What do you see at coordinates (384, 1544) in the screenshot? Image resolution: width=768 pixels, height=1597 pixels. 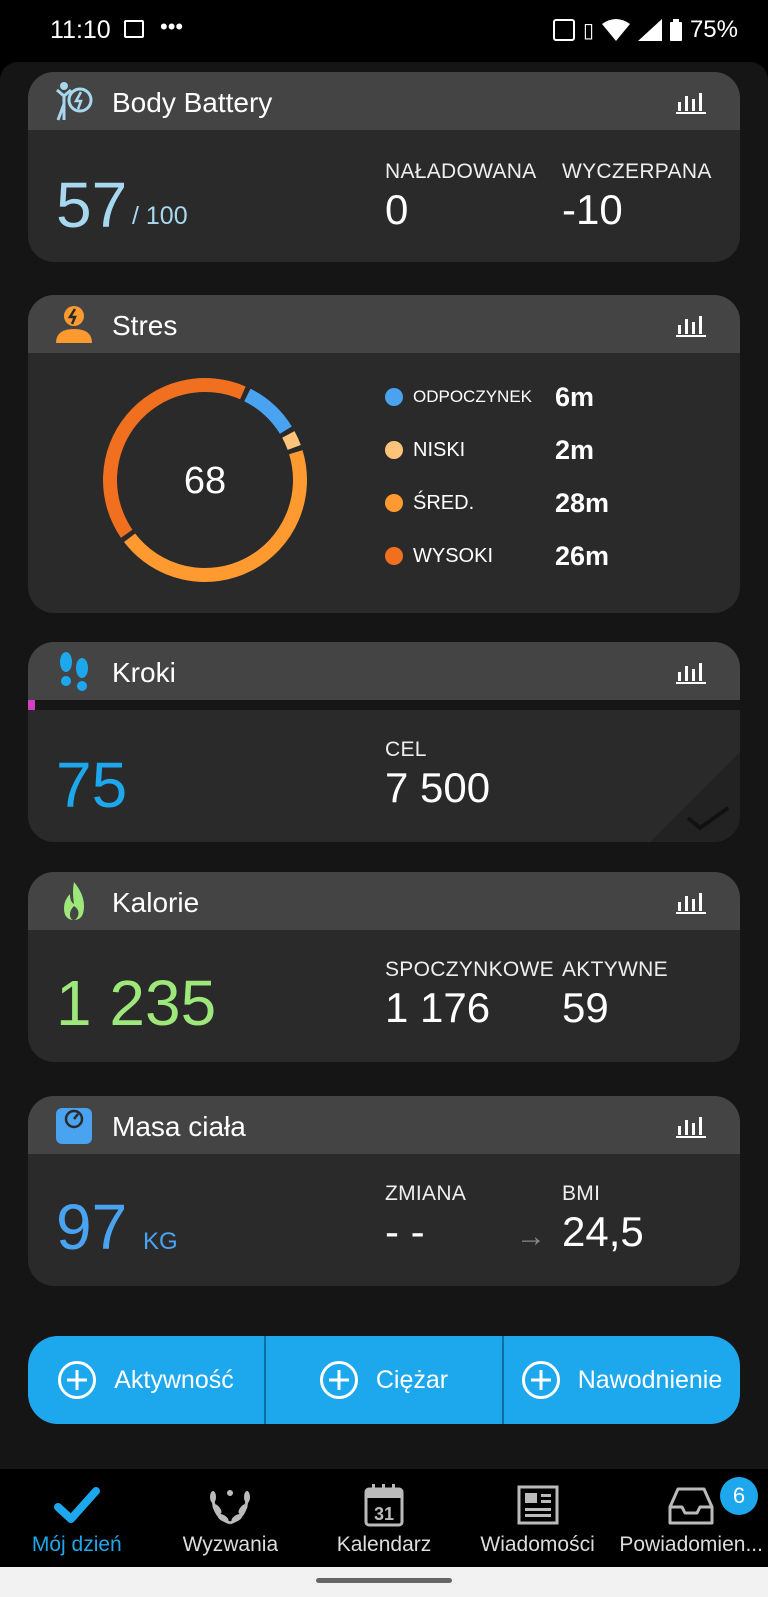 I see `nav-label: Kalendarz` at bounding box center [384, 1544].